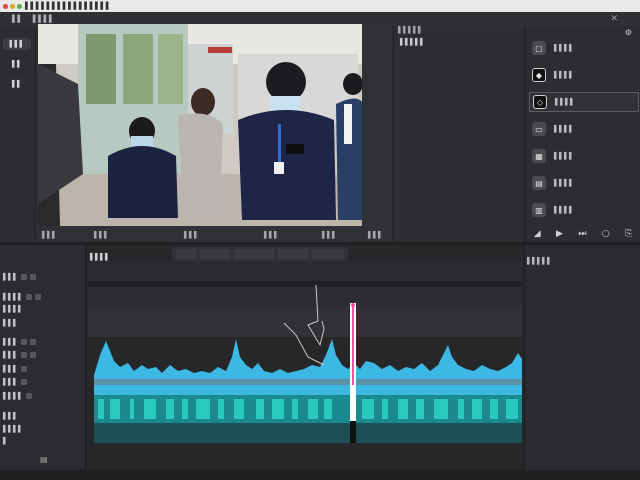  I want to click on left-panel: ▌▌▌ ▌▌ ▌▌, so click(18, 134).